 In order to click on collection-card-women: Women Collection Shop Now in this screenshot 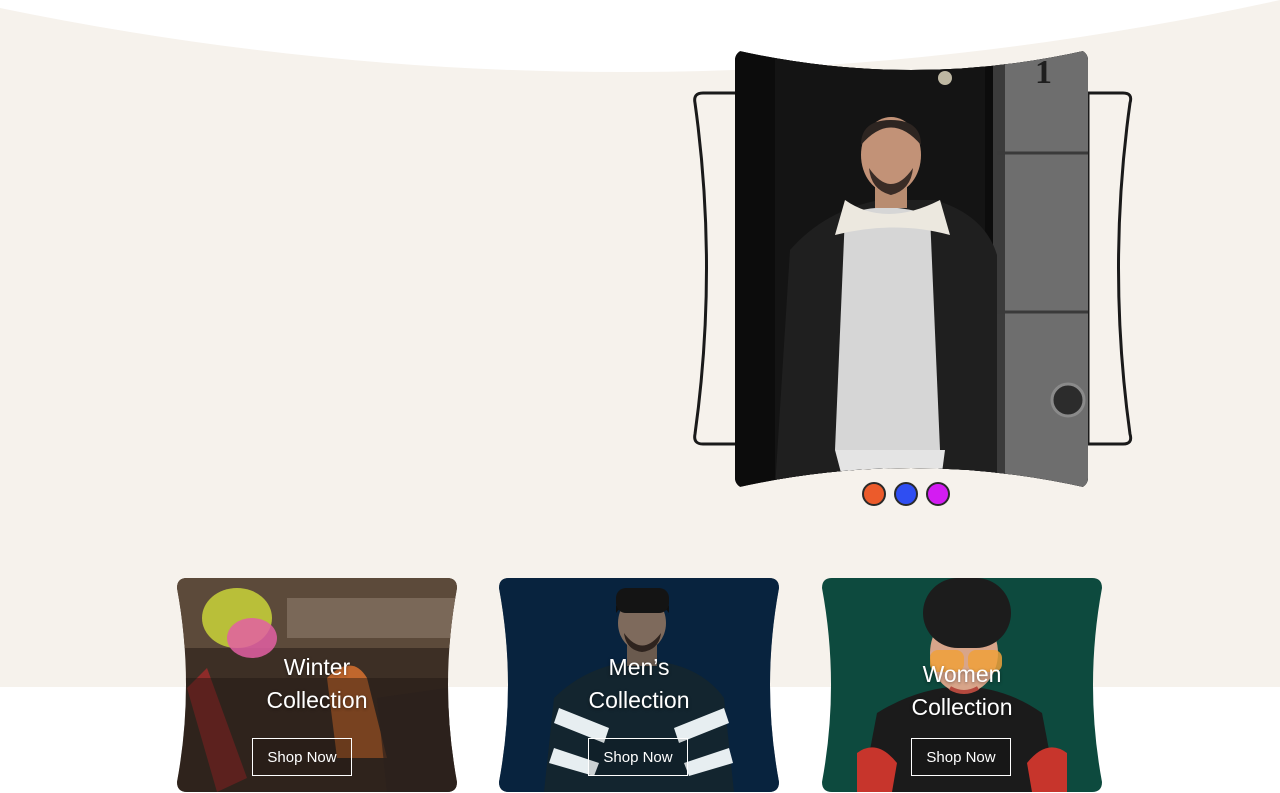, I will do `click(962, 685)`.